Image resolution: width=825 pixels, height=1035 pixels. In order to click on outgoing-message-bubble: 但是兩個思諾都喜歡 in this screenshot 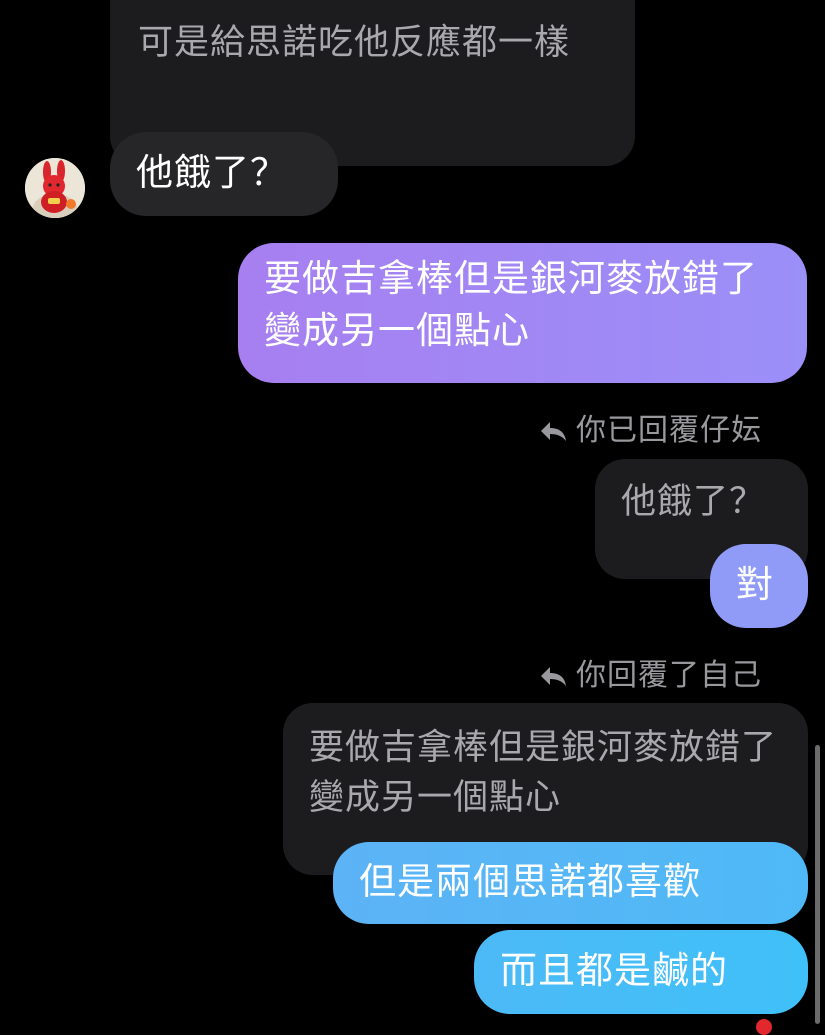, I will do `click(570, 883)`.